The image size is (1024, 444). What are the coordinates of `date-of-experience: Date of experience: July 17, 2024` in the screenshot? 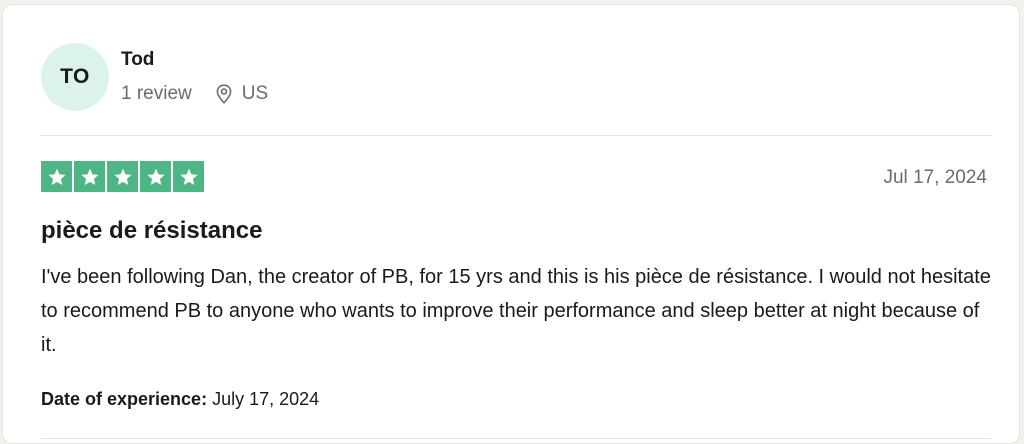 It's located at (180, 399).